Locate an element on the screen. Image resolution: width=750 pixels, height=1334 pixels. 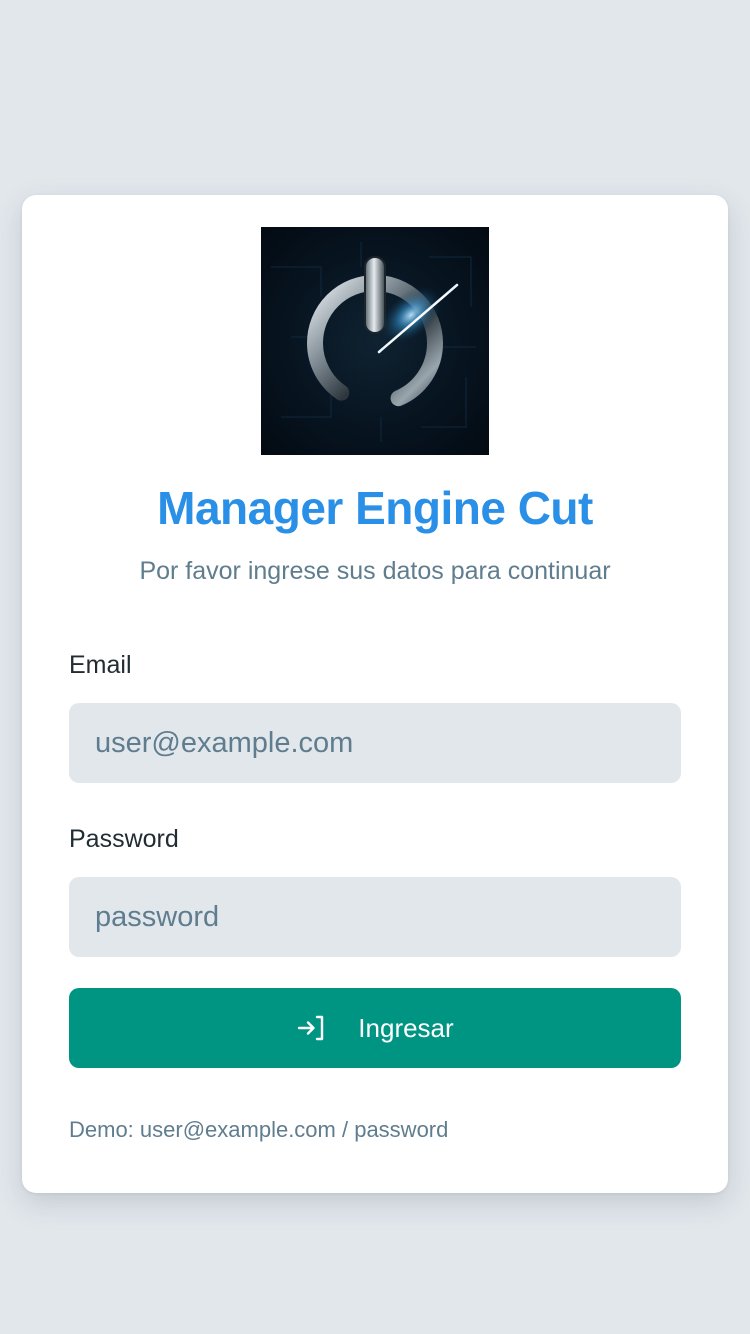
email-label: Email is located at coordinates (100, 665).